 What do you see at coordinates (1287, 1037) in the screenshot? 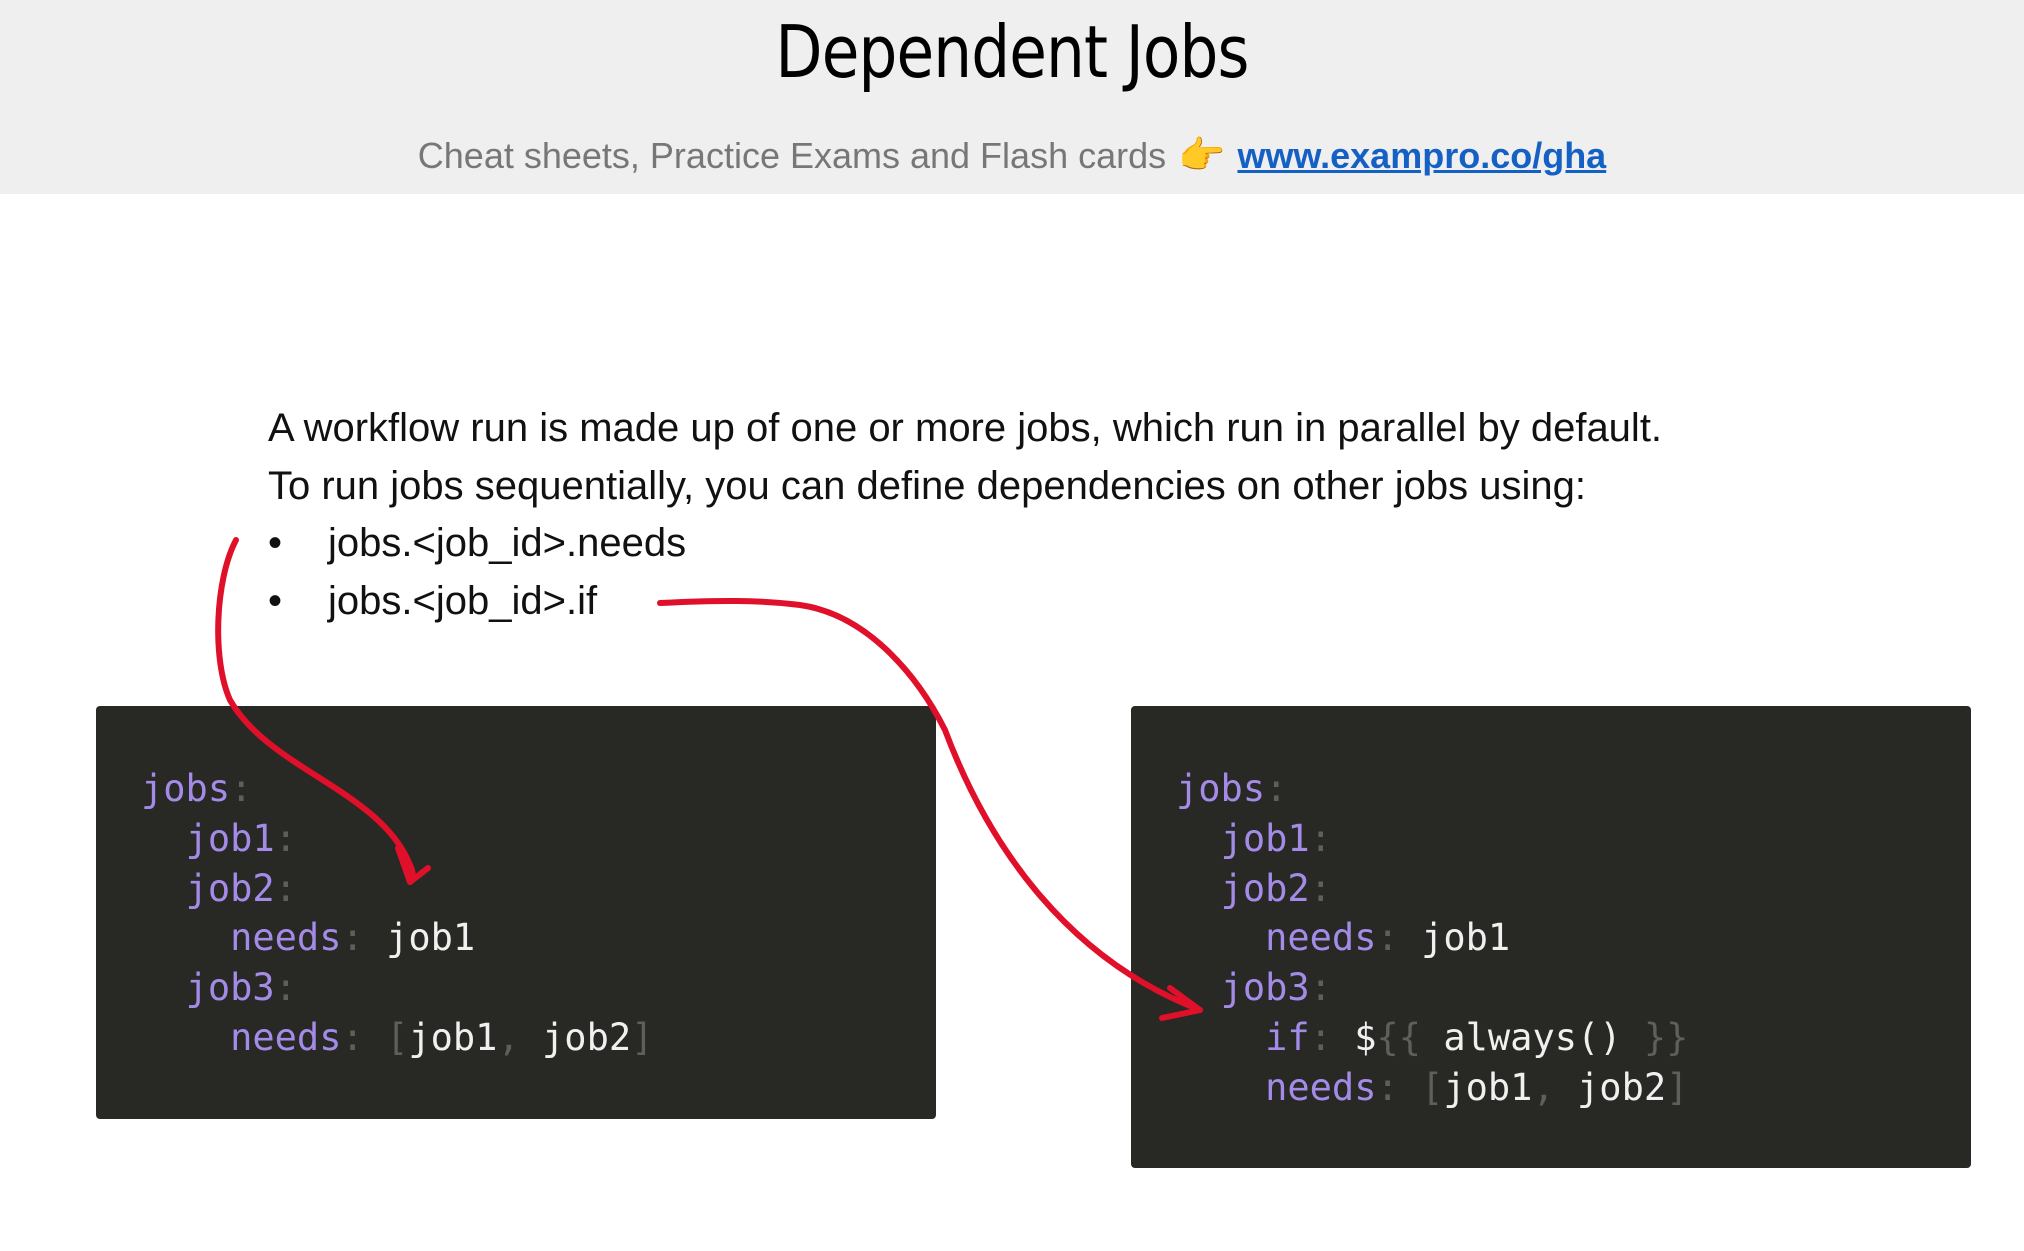
I see `code-key: if` at bounding box center [1287, 1037].